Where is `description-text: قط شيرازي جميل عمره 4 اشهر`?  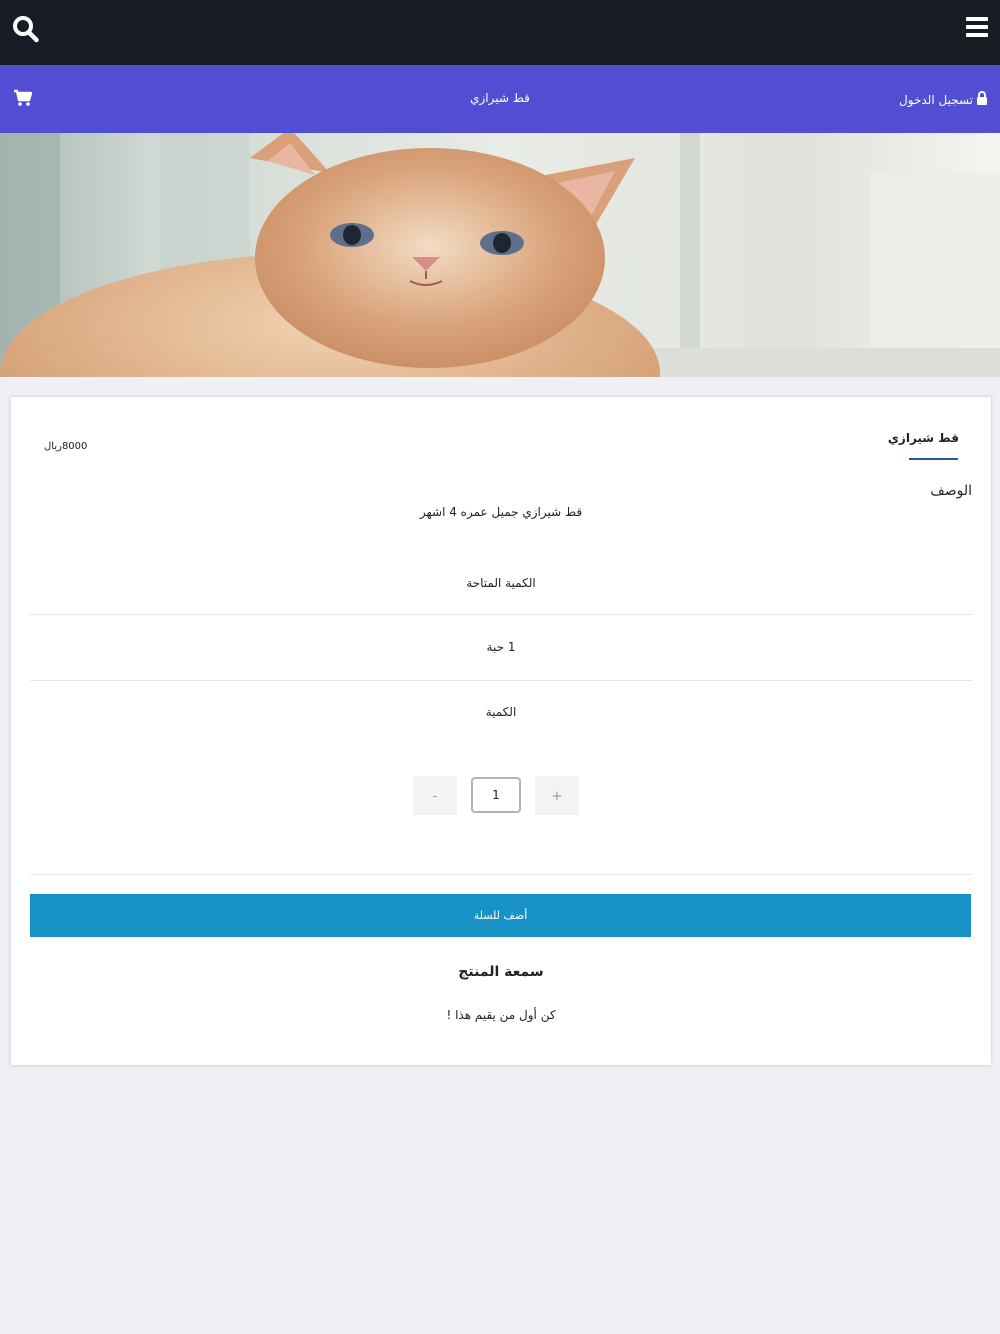
description-text: قط شيرازي جميل عمره 4 اشهر is located at coordinates (501, 512).